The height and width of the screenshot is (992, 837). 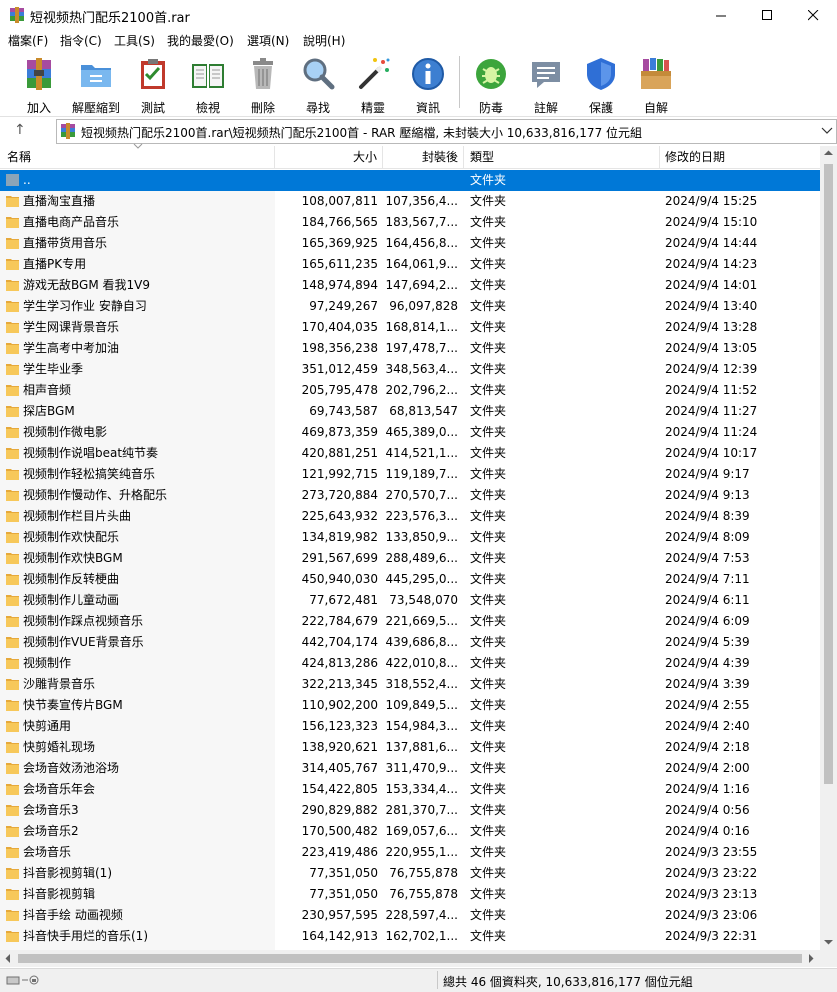 What do you see at coordinates (707, 558) in the screenshot?
I see `file-modified: 2024/9/4 7:53` at bounding box center [707, 558].